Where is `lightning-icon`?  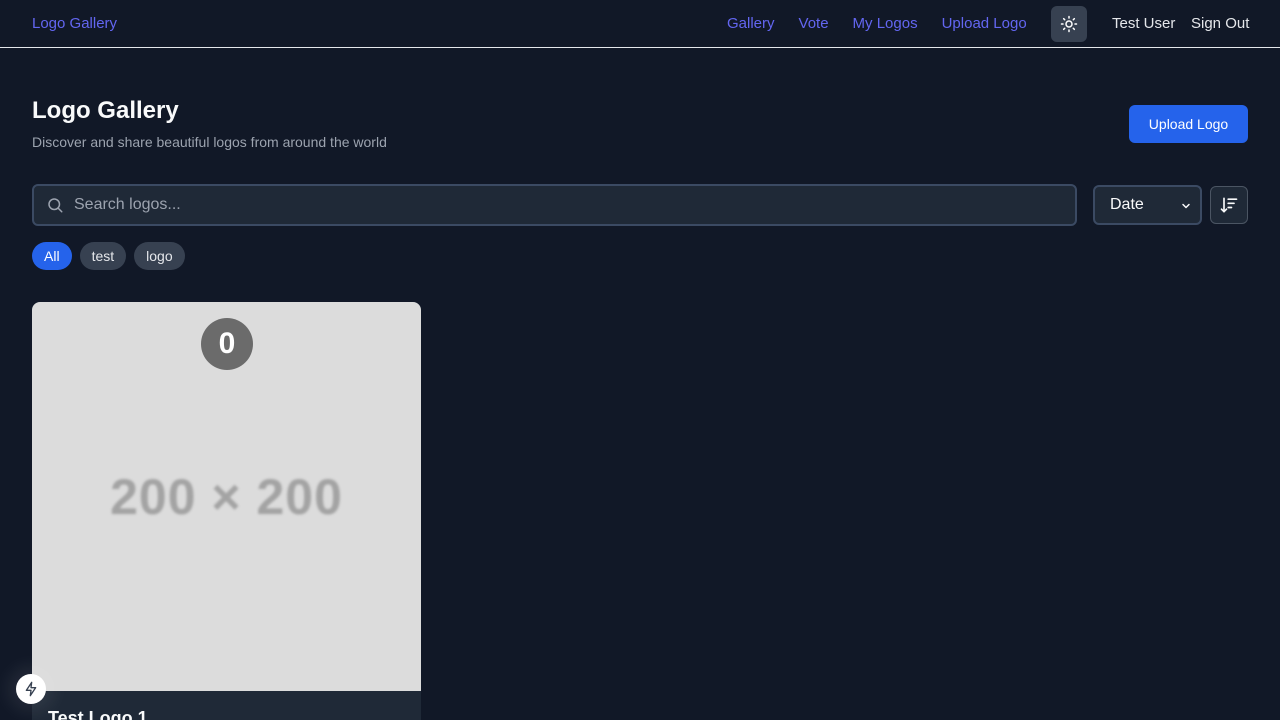 lightning-icon is located at coordinates (31, 689).